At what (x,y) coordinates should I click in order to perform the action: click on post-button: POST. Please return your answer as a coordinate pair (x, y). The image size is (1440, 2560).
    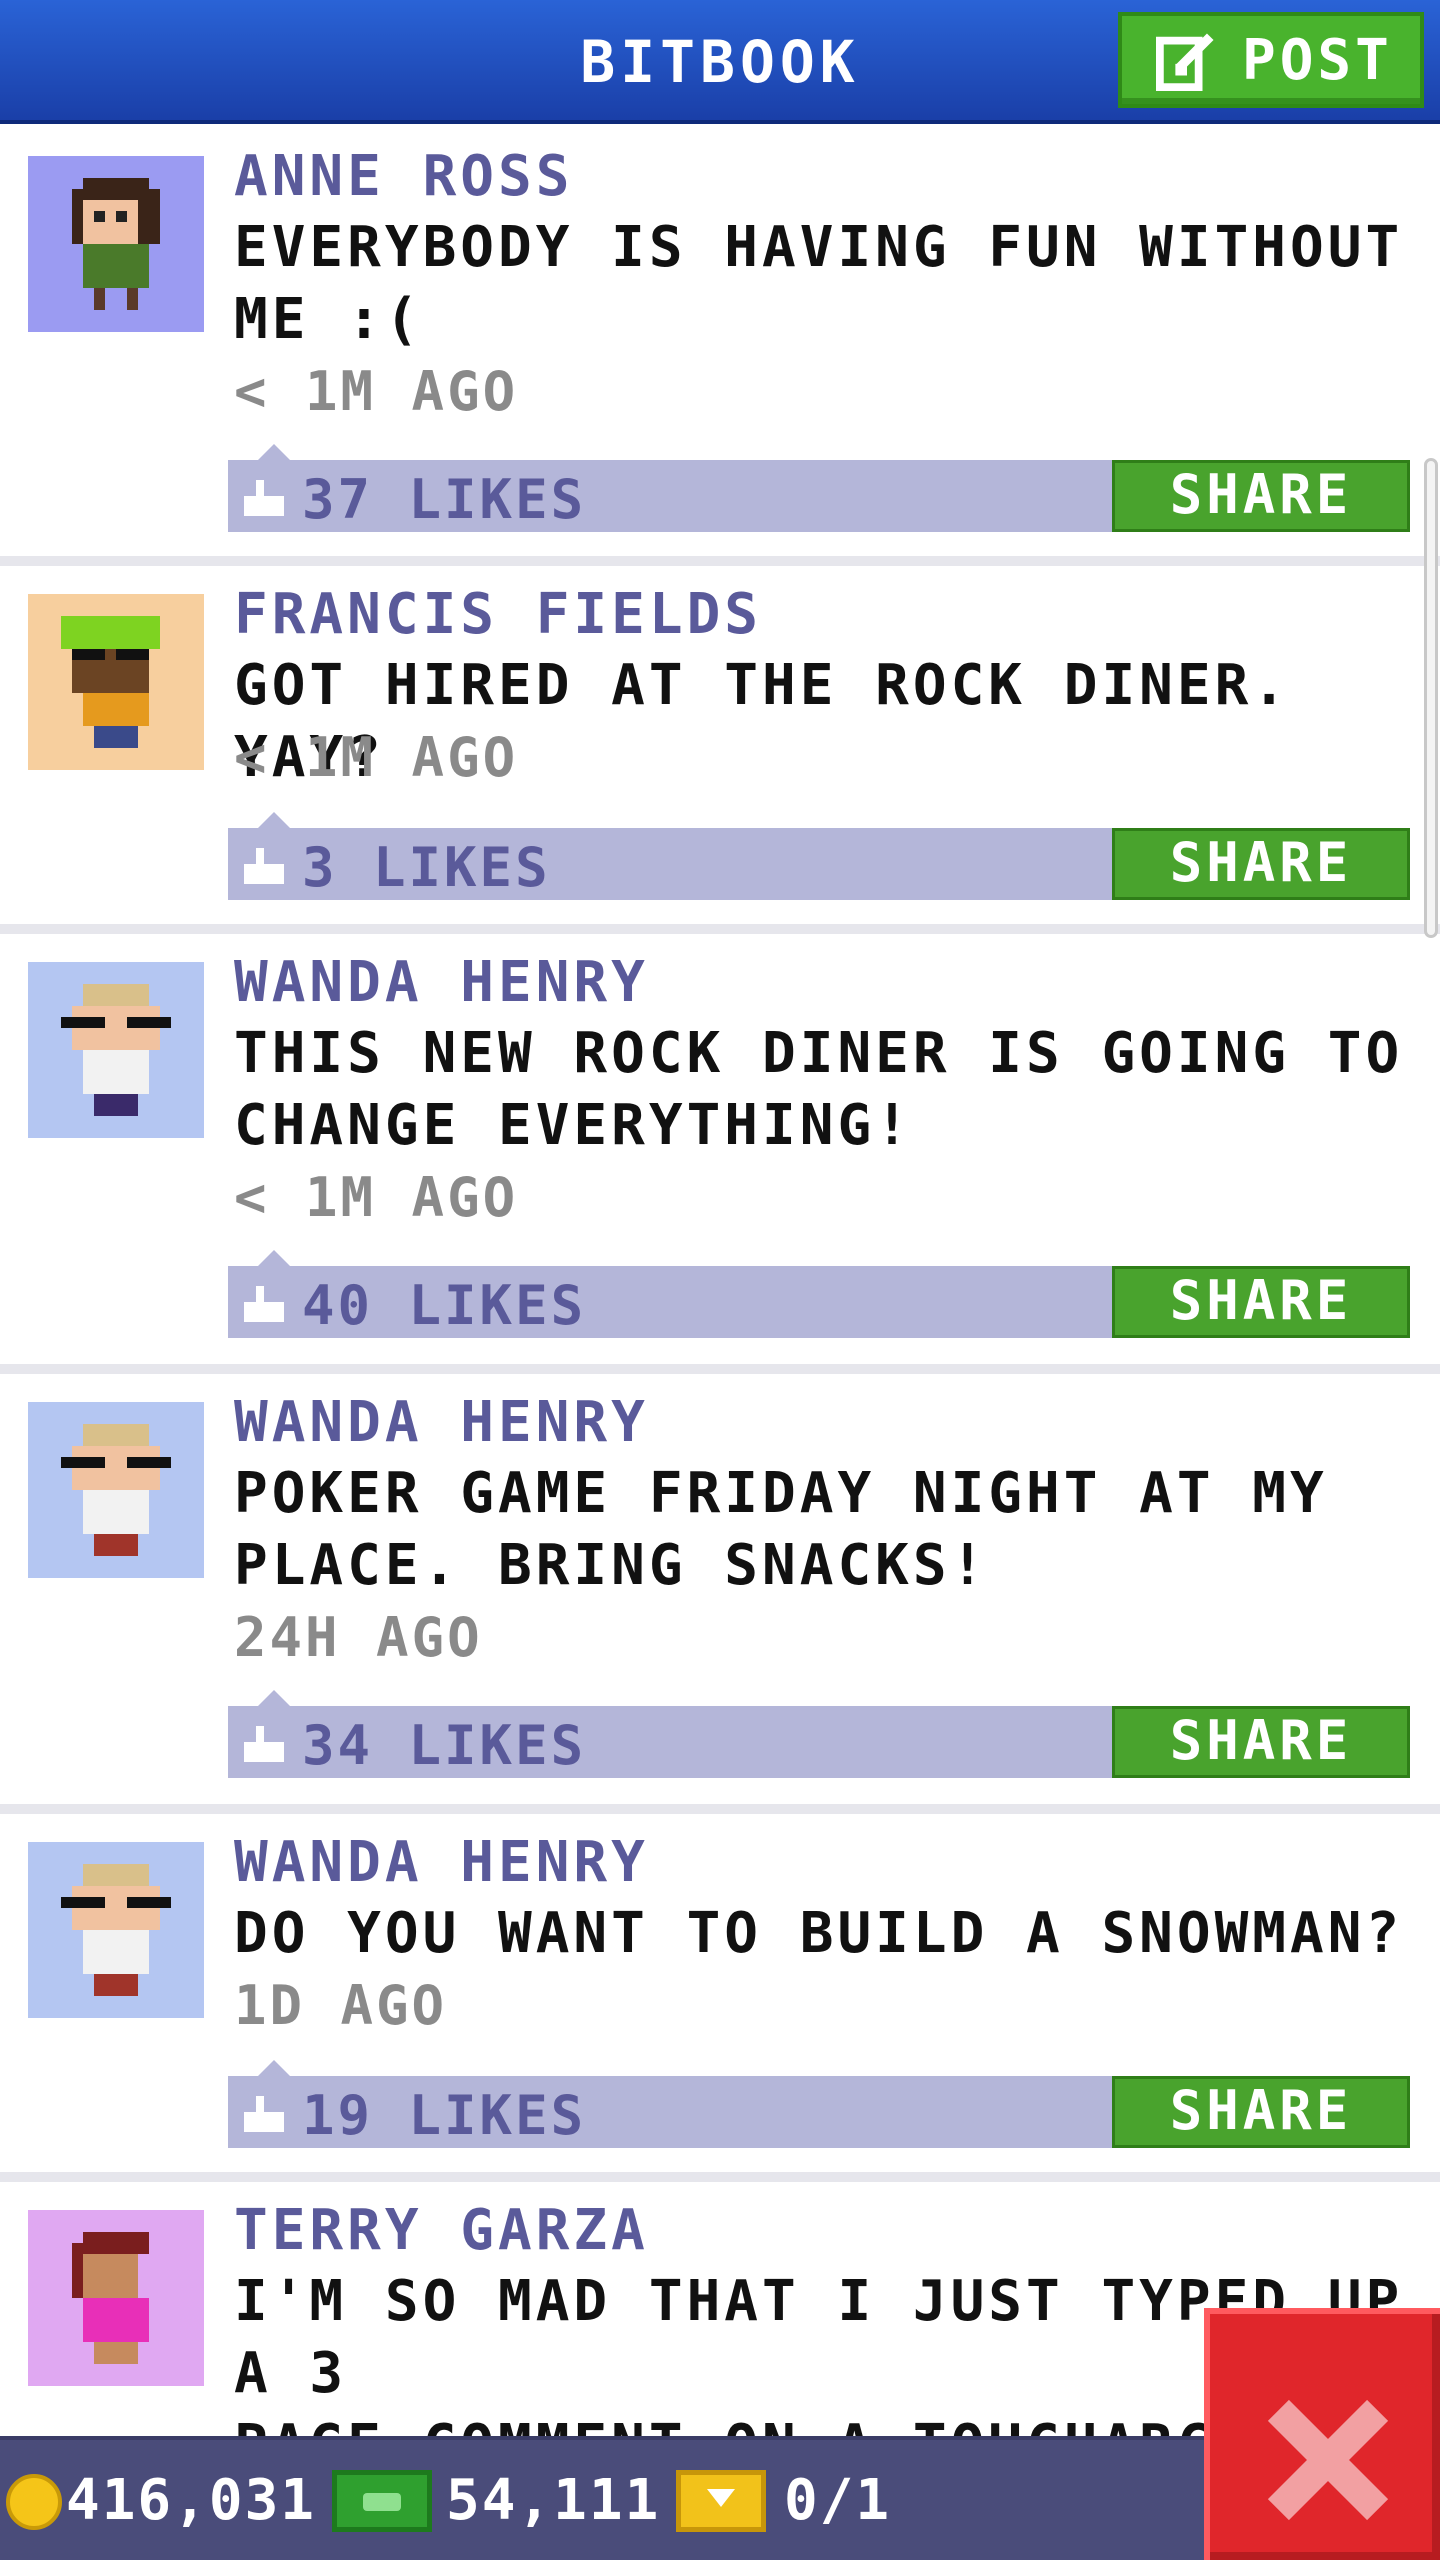
    Looking at the image, I should click on (1271, 60).